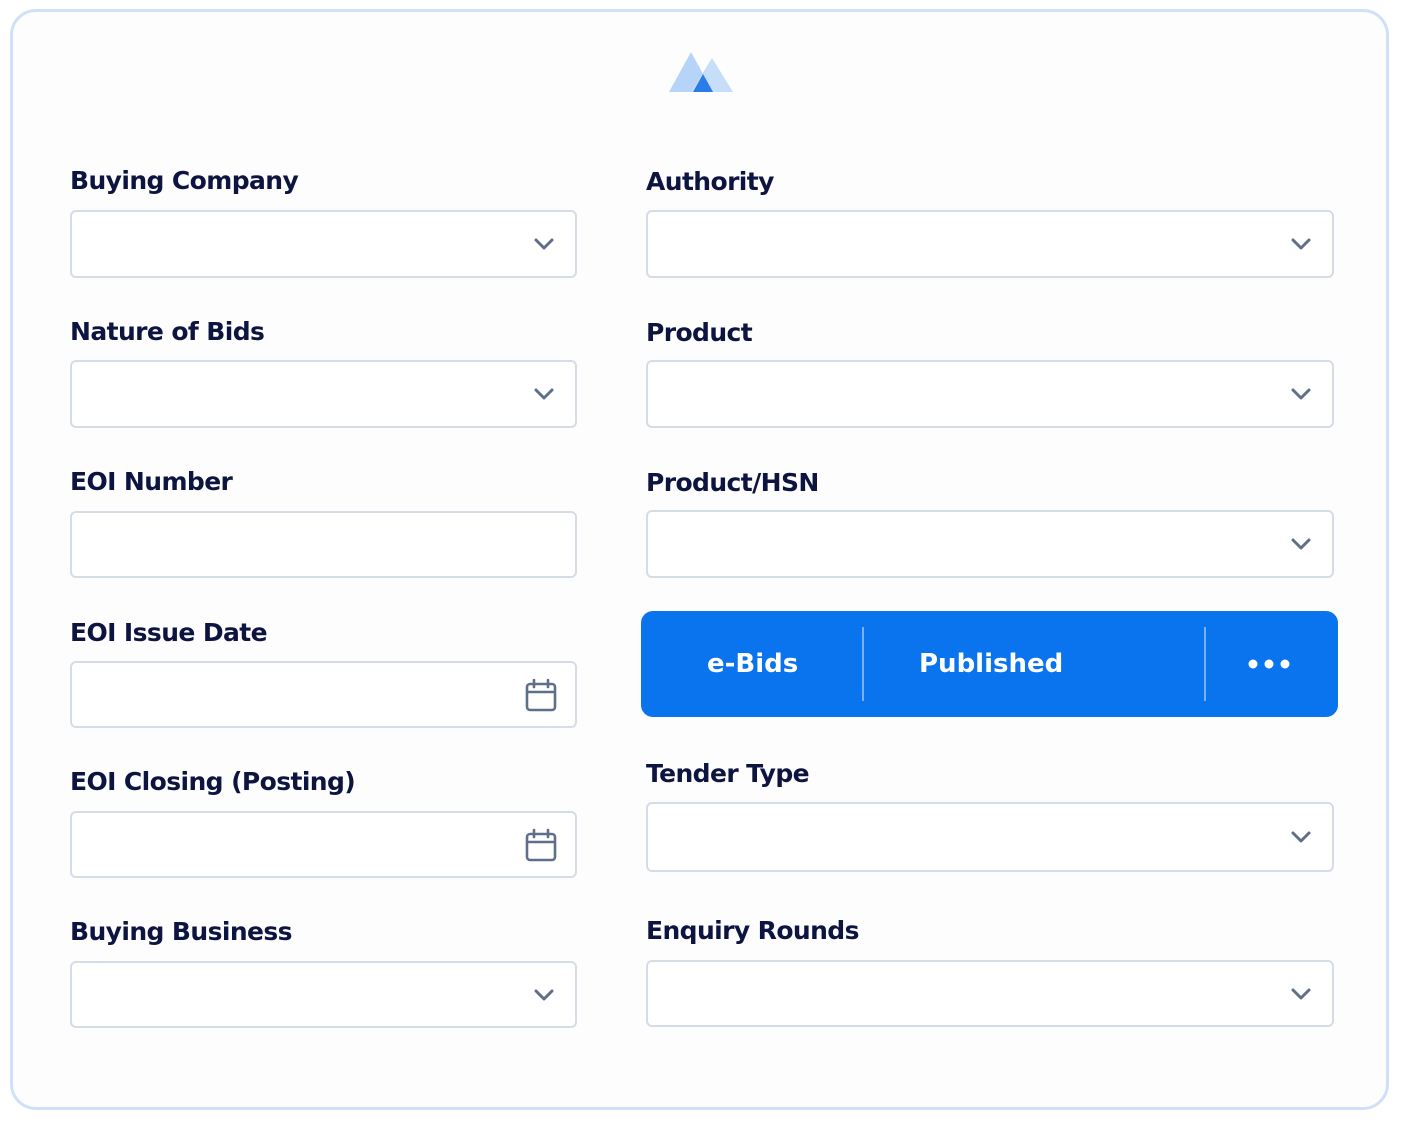 The height and width of the screenshot is (1122, 1402). What do you see at coordinates (184, 180) in the screenshot?
I see `buying-company-label: Buying Company` at bounding box center [184, 180].